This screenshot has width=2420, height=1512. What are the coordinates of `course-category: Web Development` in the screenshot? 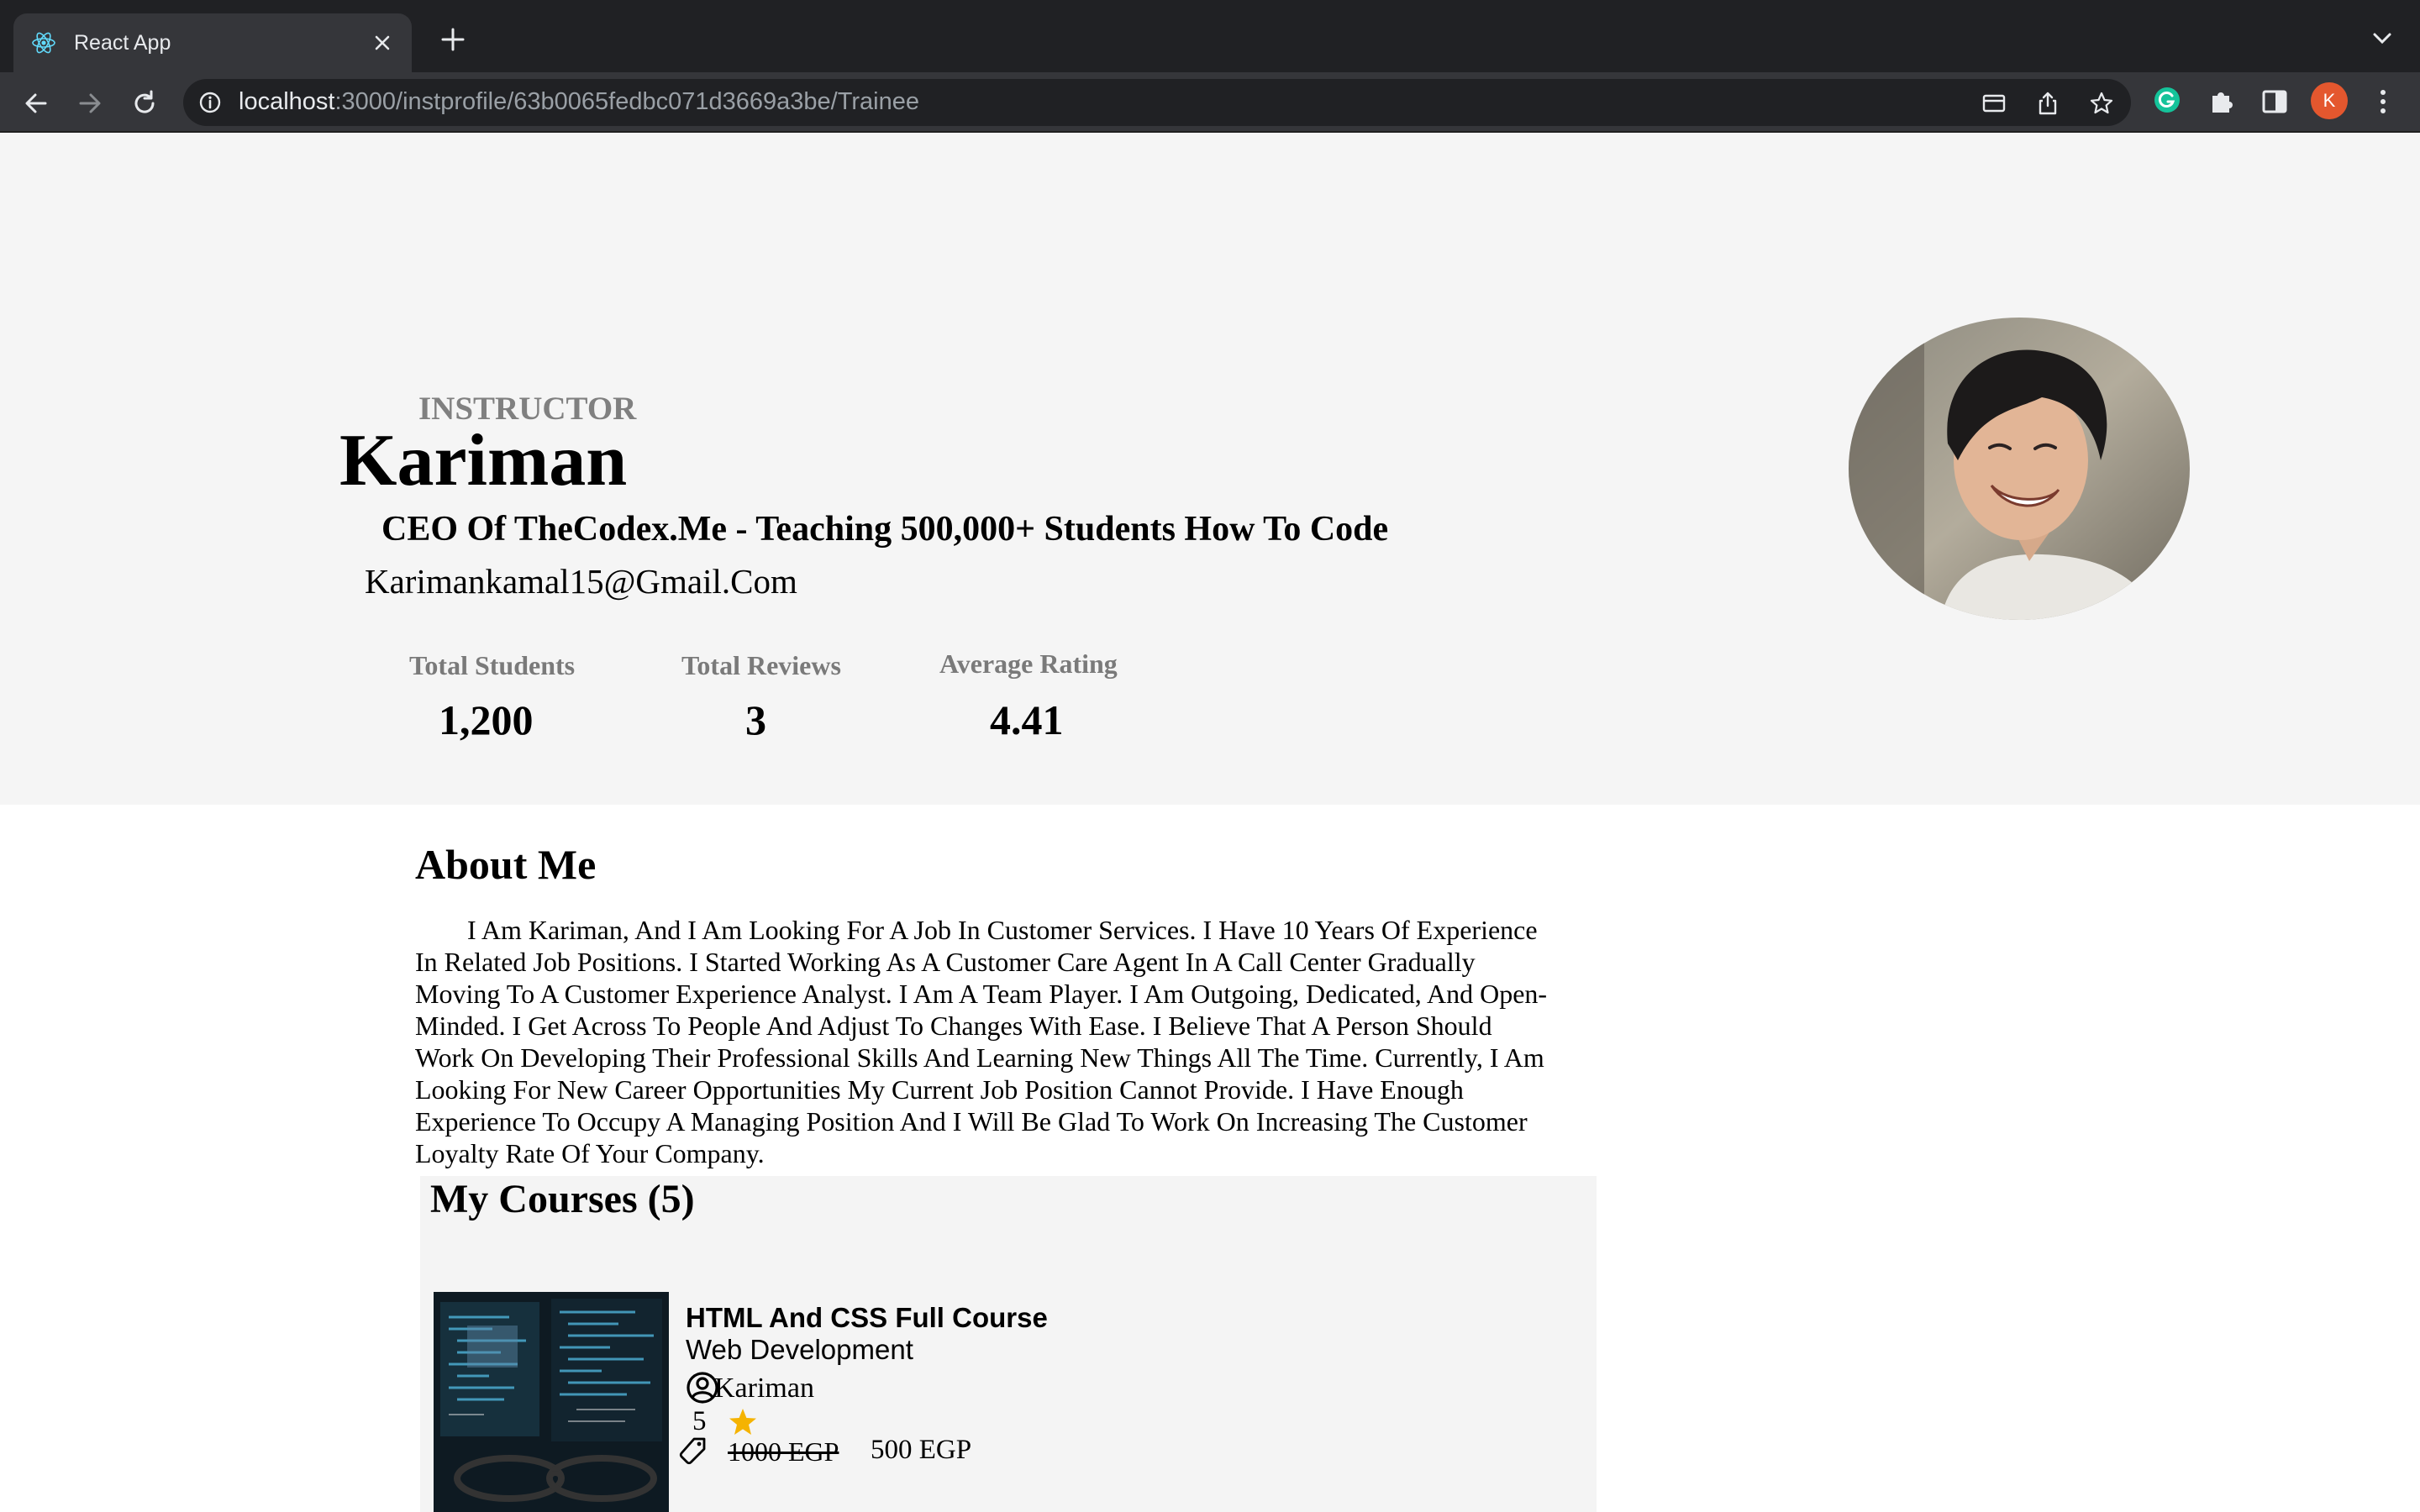 It's located at (799, 1349).